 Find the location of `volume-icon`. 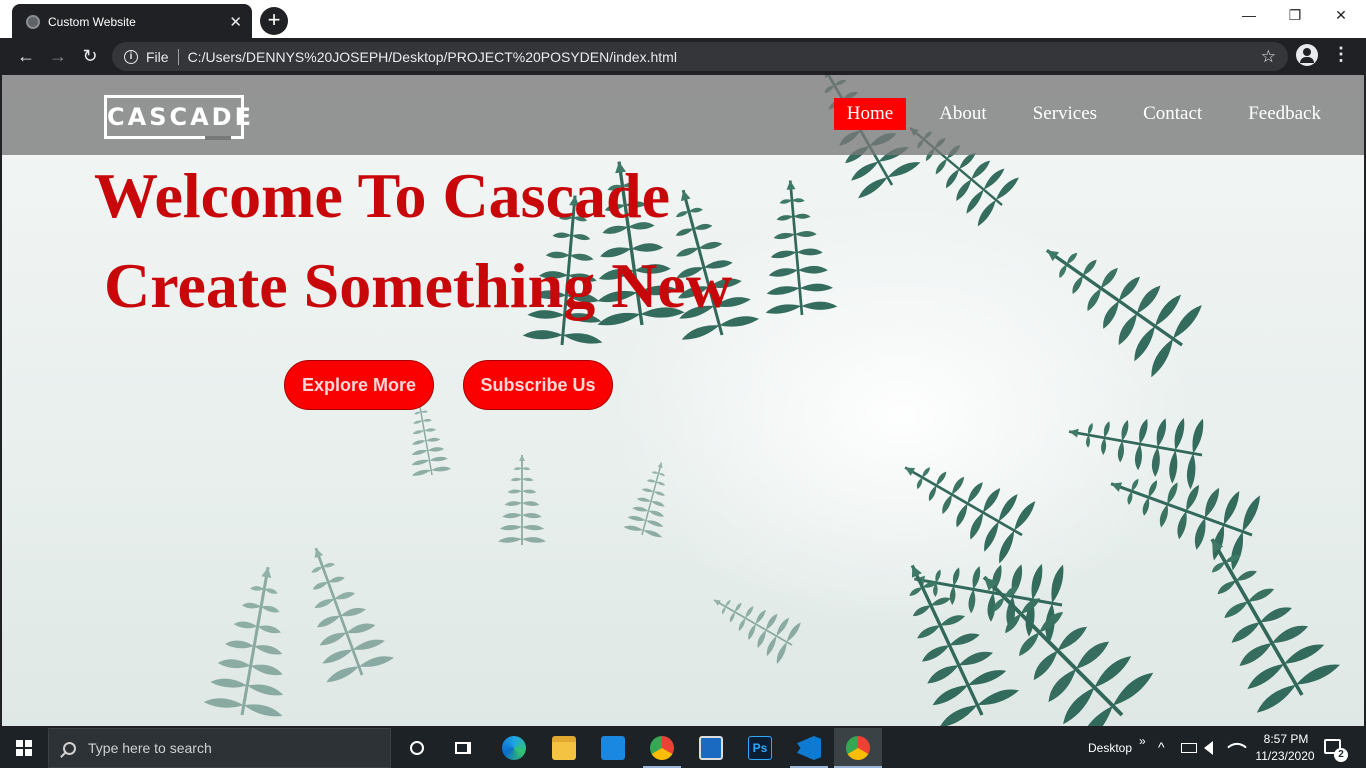

volume-icon is located at coordinates (1208, 748).